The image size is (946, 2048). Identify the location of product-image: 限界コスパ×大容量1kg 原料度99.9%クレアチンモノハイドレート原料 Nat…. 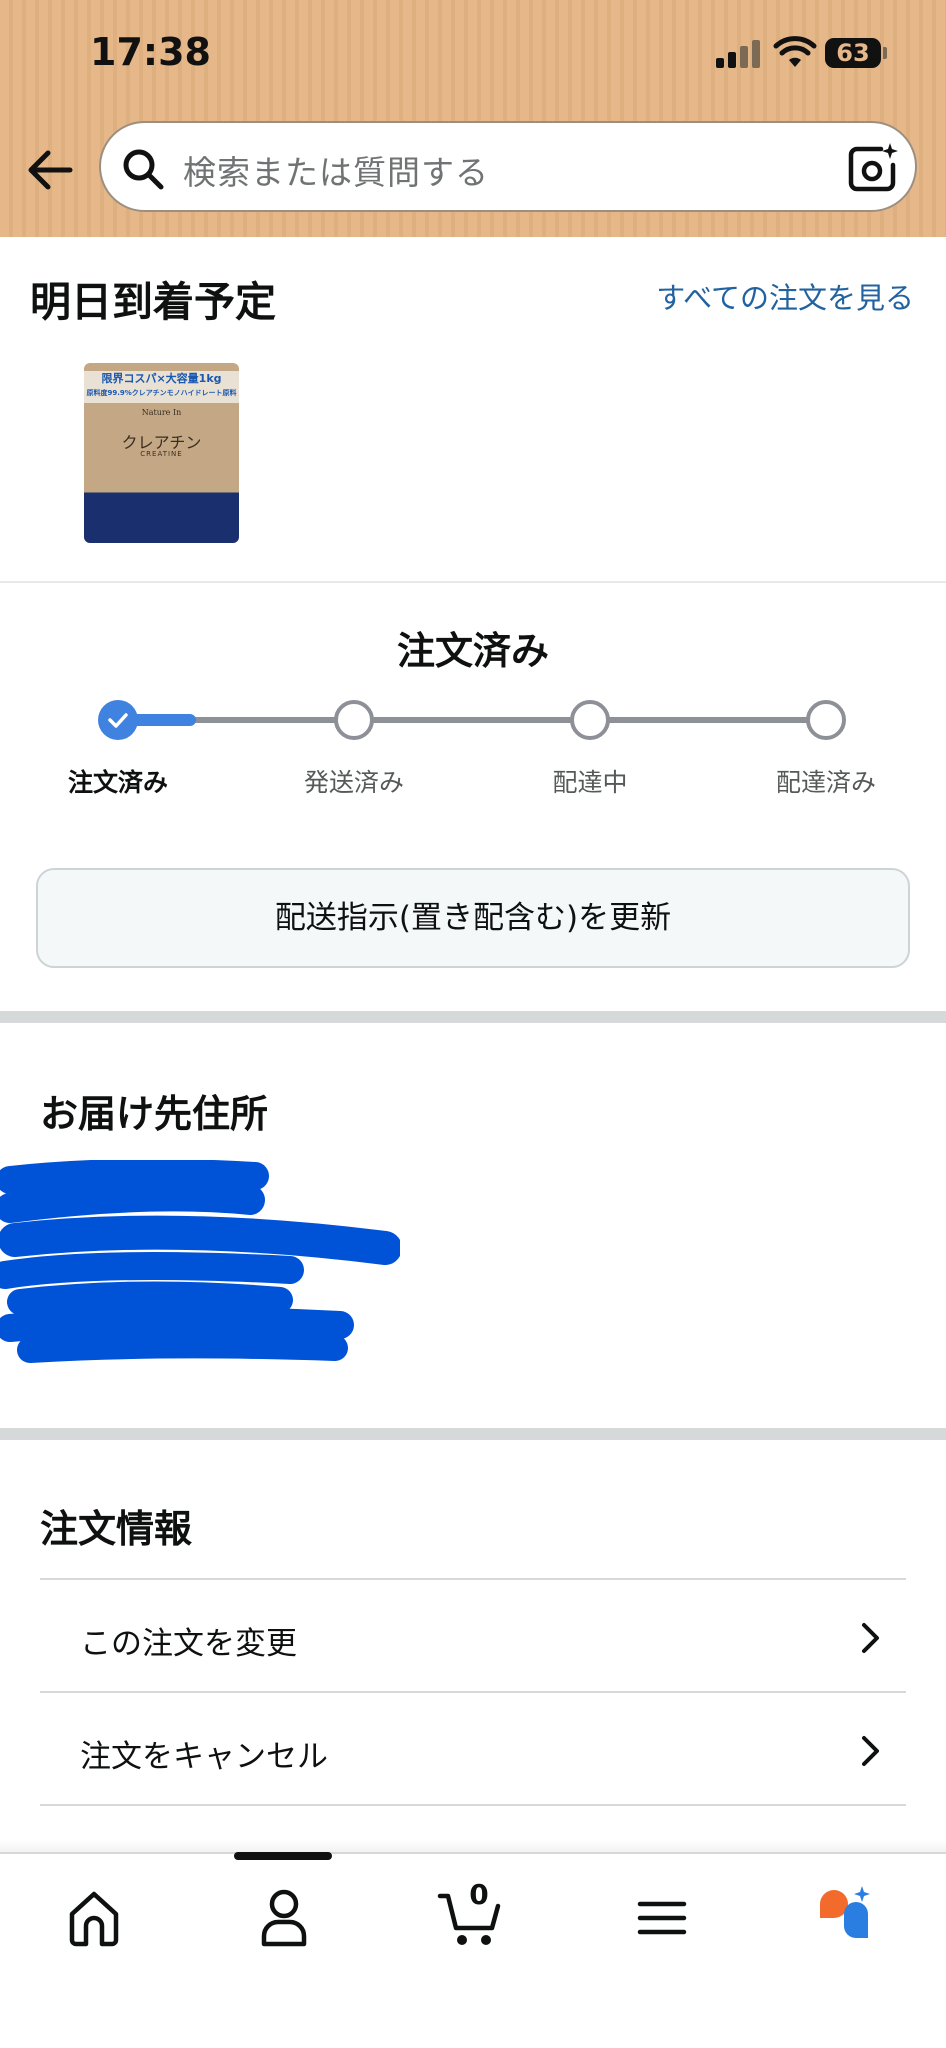
(161, 453).